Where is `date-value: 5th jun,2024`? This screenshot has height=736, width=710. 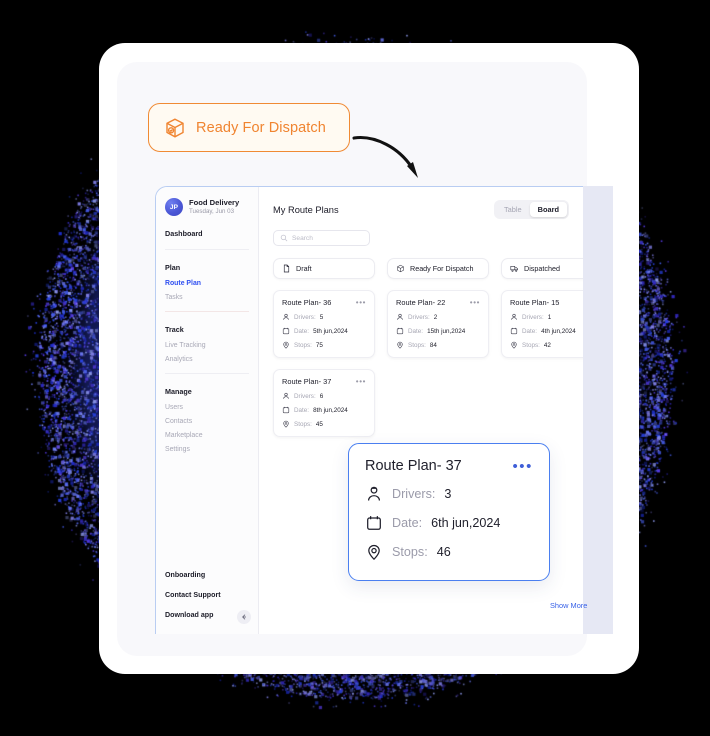 date-value: 5th jun,2024 is located at coordinates (330, 331).